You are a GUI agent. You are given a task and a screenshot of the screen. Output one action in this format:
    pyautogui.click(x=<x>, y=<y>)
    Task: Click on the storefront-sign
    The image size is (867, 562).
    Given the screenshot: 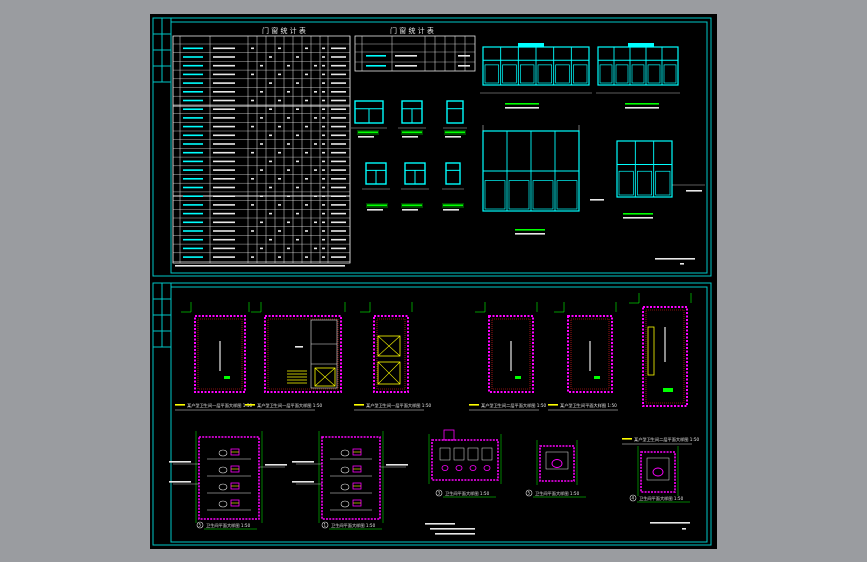 What is the action you would take?
    pyautogui.click(x=531, y=45)
    